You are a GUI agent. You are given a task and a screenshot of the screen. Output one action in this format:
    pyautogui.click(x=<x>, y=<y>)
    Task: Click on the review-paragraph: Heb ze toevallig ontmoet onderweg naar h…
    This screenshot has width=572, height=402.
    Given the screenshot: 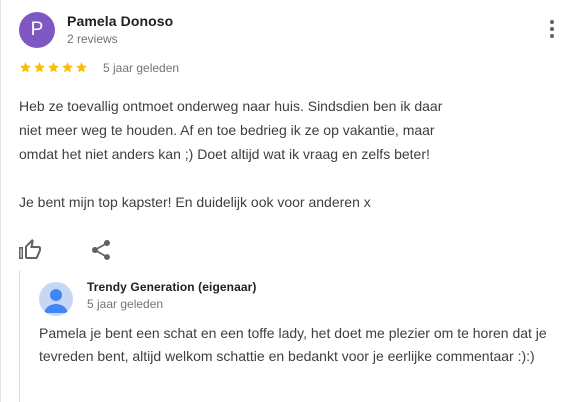 What is the action you would take?
    pyautogui.click(x=231, y=130)
    